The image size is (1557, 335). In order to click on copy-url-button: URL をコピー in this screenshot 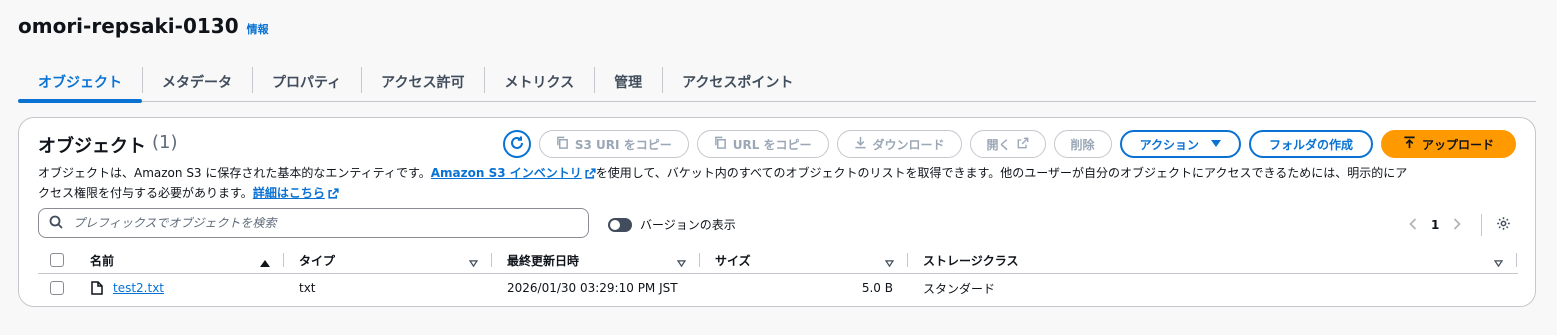, I will do `click(762, 144)`.